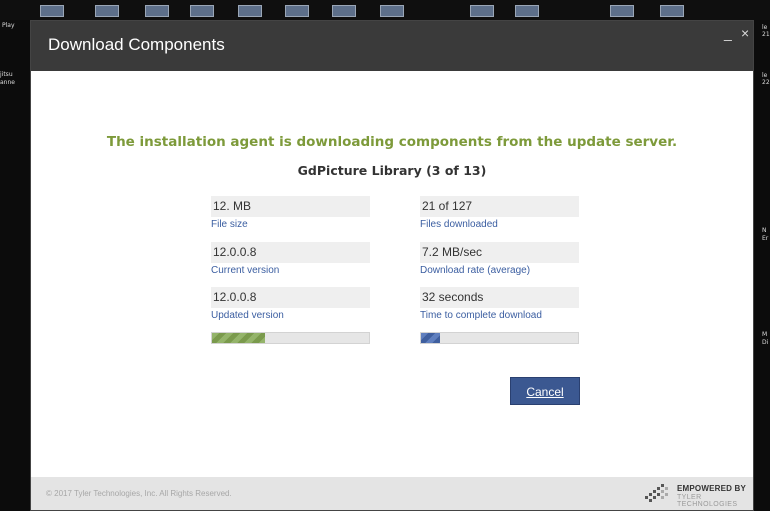 This screenshot has height=511, width=770. Describe the element at coordinates (656, 493) in the screenshot. I see `tyler-logo-icon` at that location.